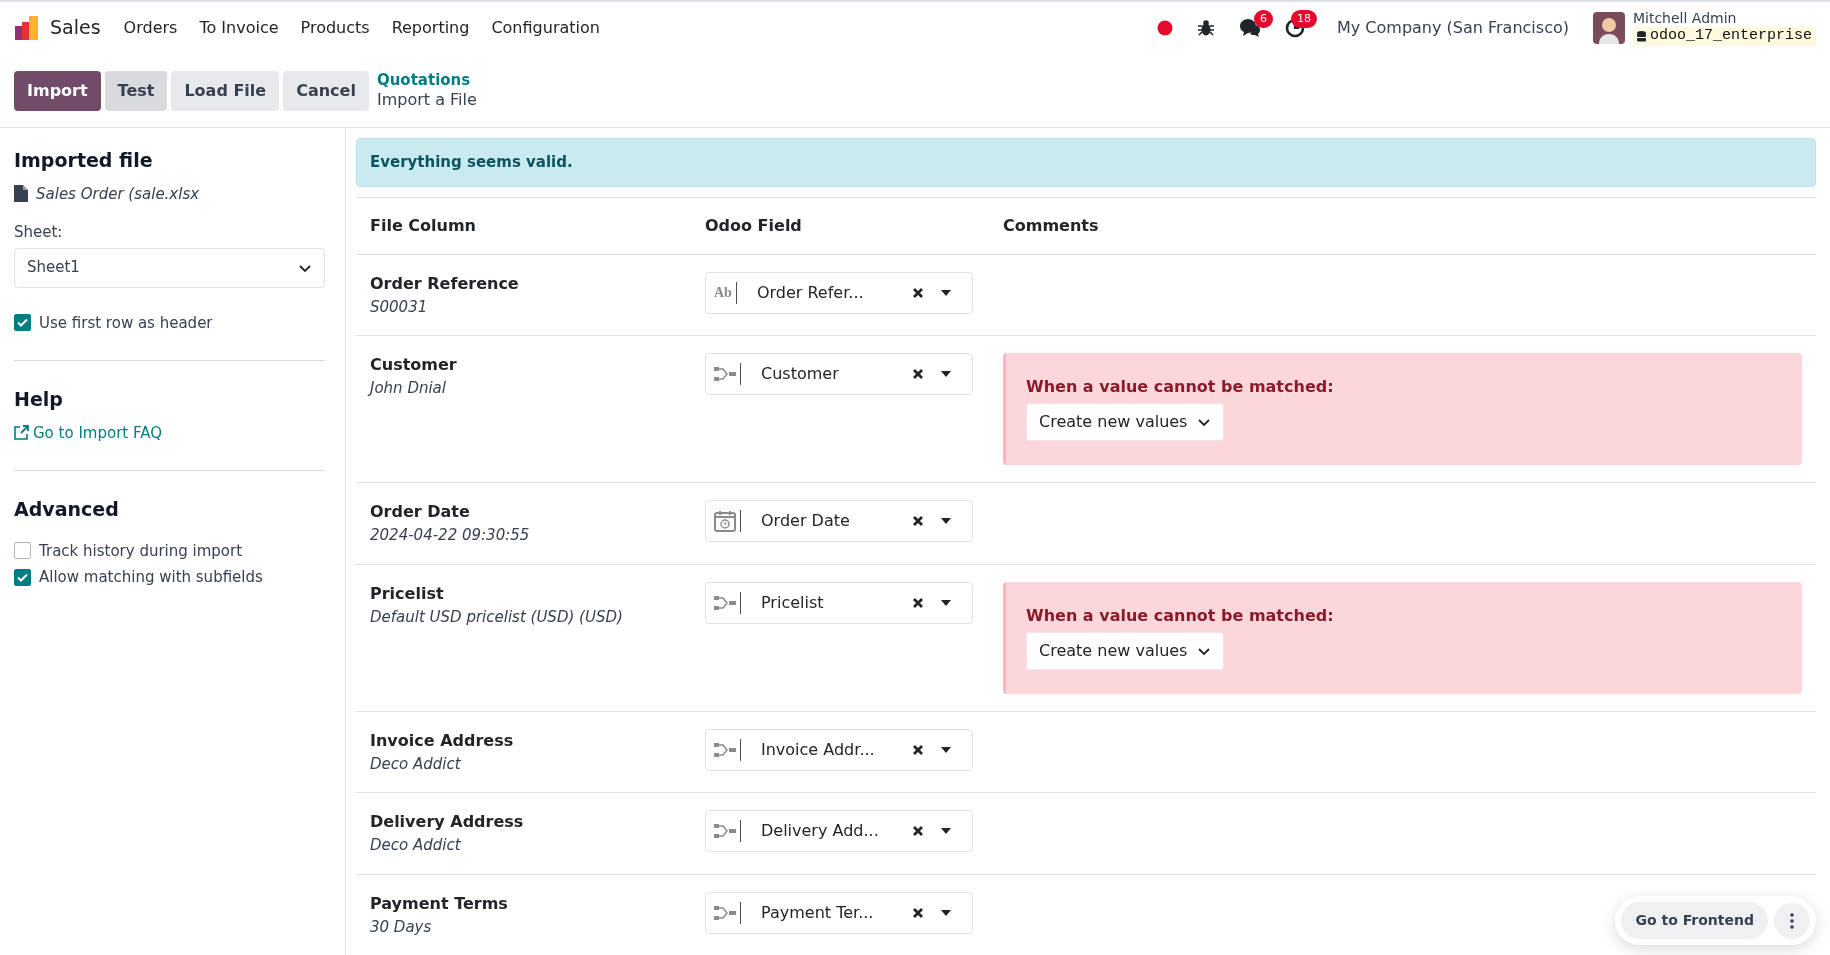  Describe the element at coordinates (39, 232) in the screenshot. I see `field-label: Sheet:` at that location.